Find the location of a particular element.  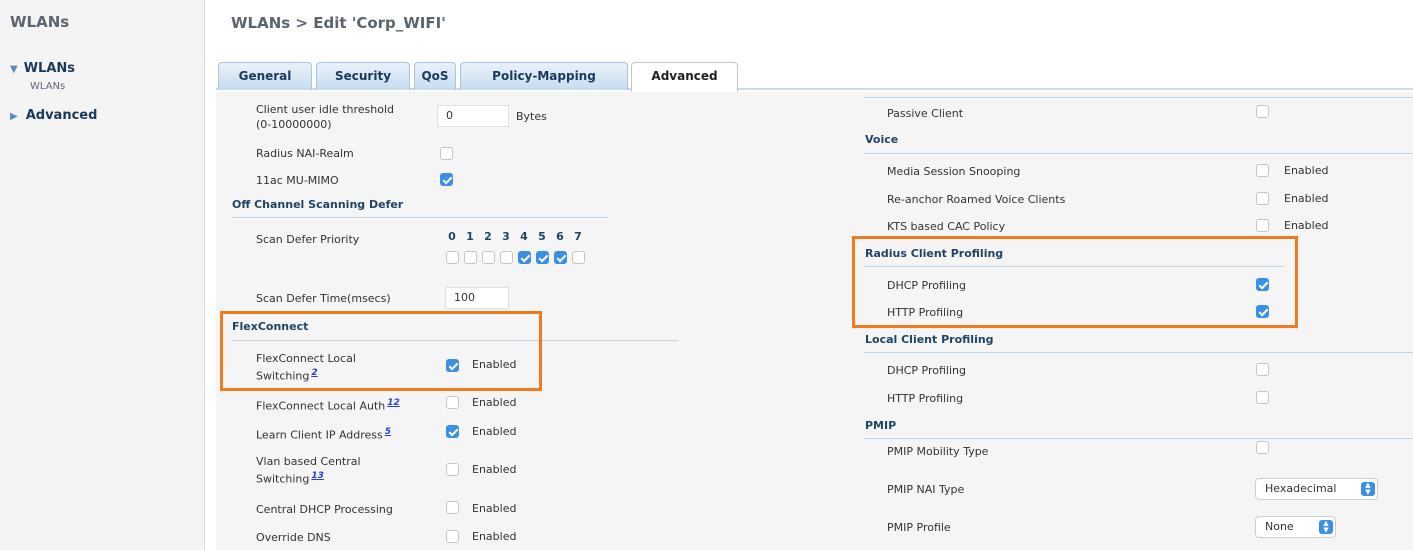

pmip-nai-type-select: Hexadecimal ▲ ▼ is located at coordinates (1316, 489).